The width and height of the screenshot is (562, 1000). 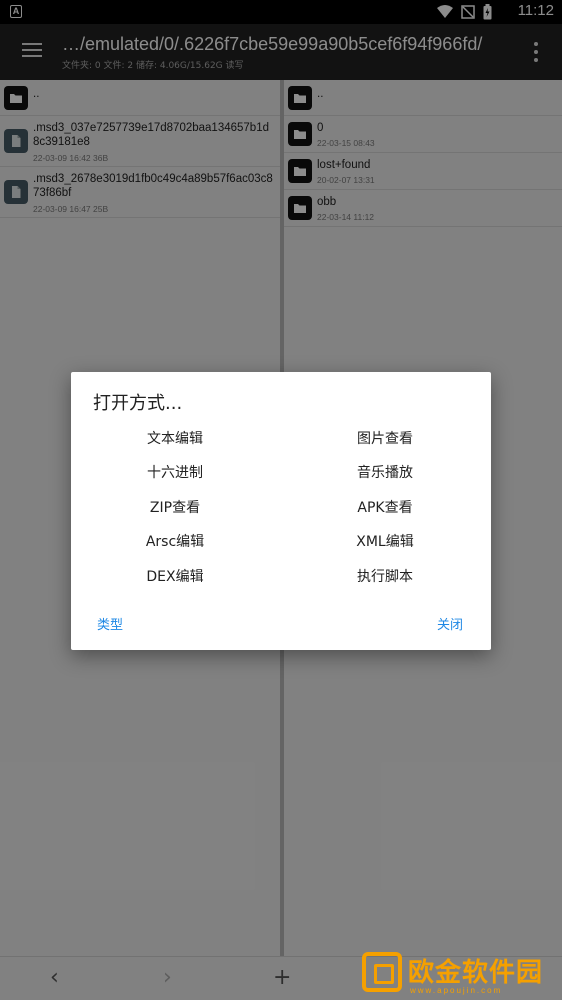 What do you see at coordinates (456, 990) in the screenshot?
I see `watermark-url: www.apoujin.com` at bounding box center [456, 990].